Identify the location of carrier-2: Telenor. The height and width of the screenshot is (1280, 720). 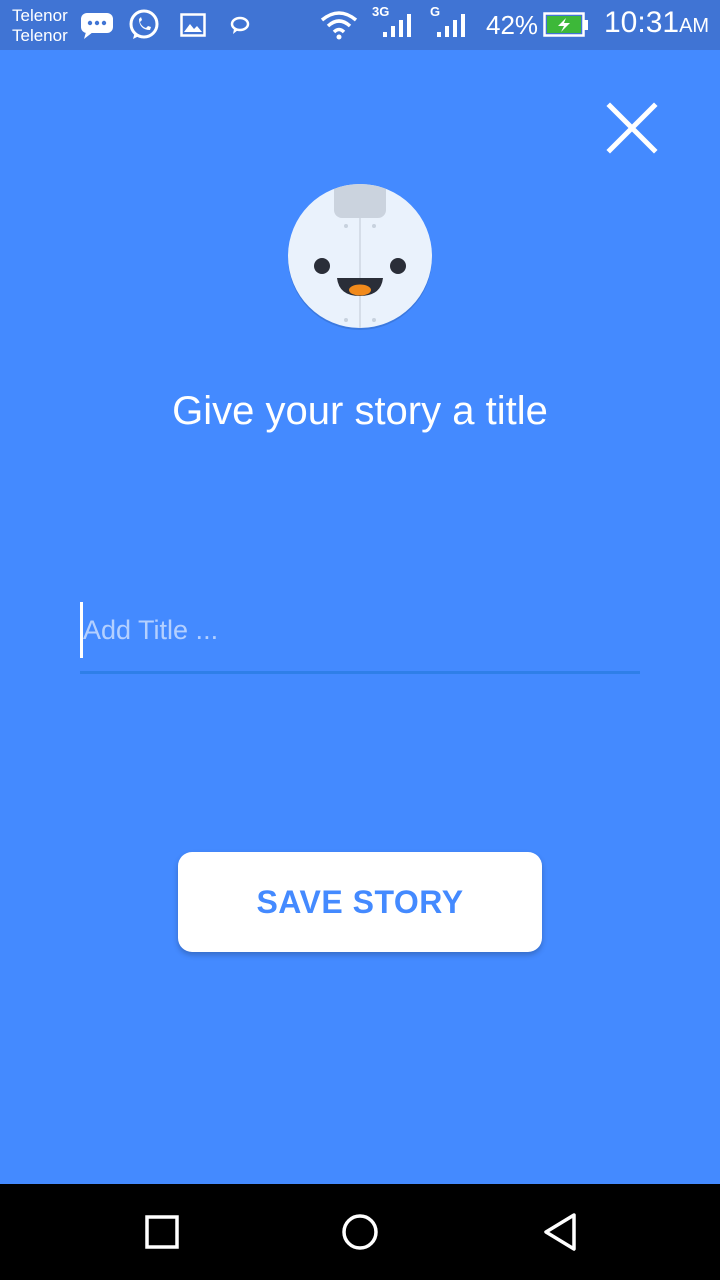
(40, 35).